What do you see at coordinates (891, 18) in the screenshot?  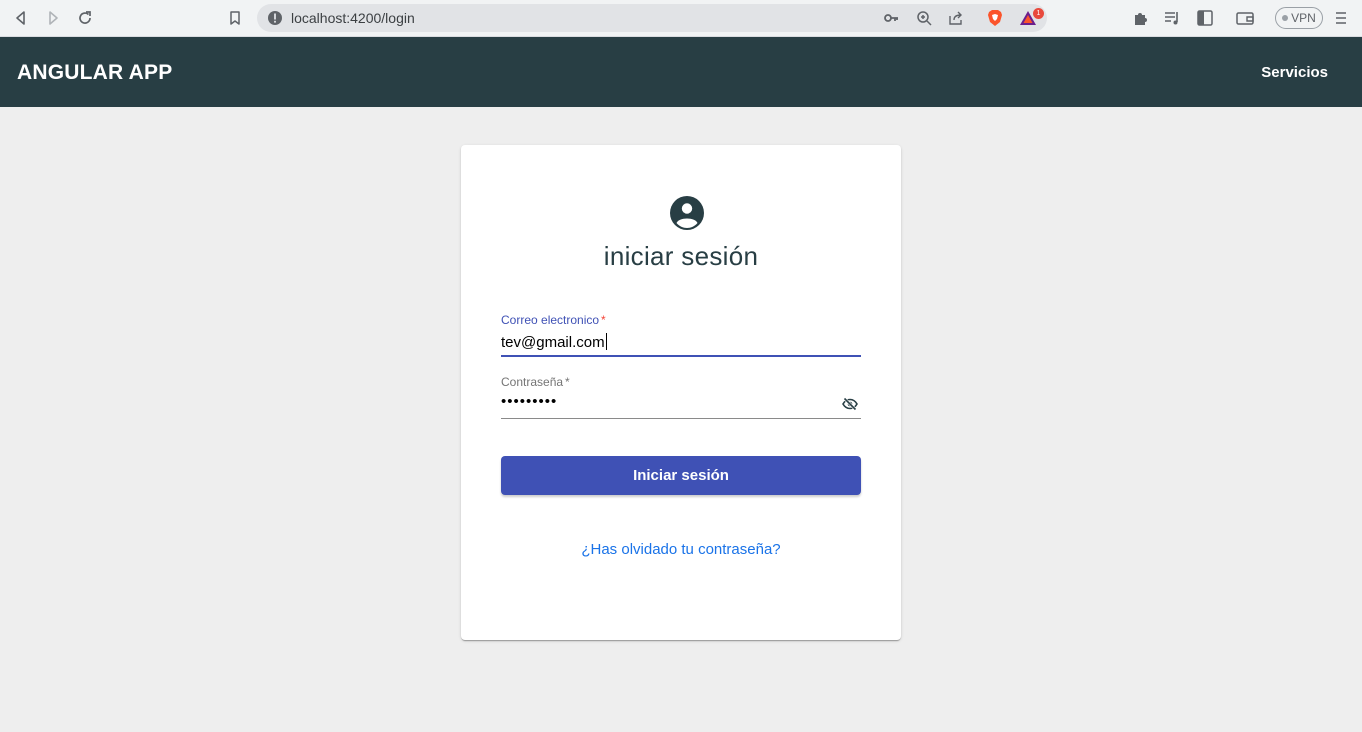 I see `key-icon` at bounding box center [891, 18].